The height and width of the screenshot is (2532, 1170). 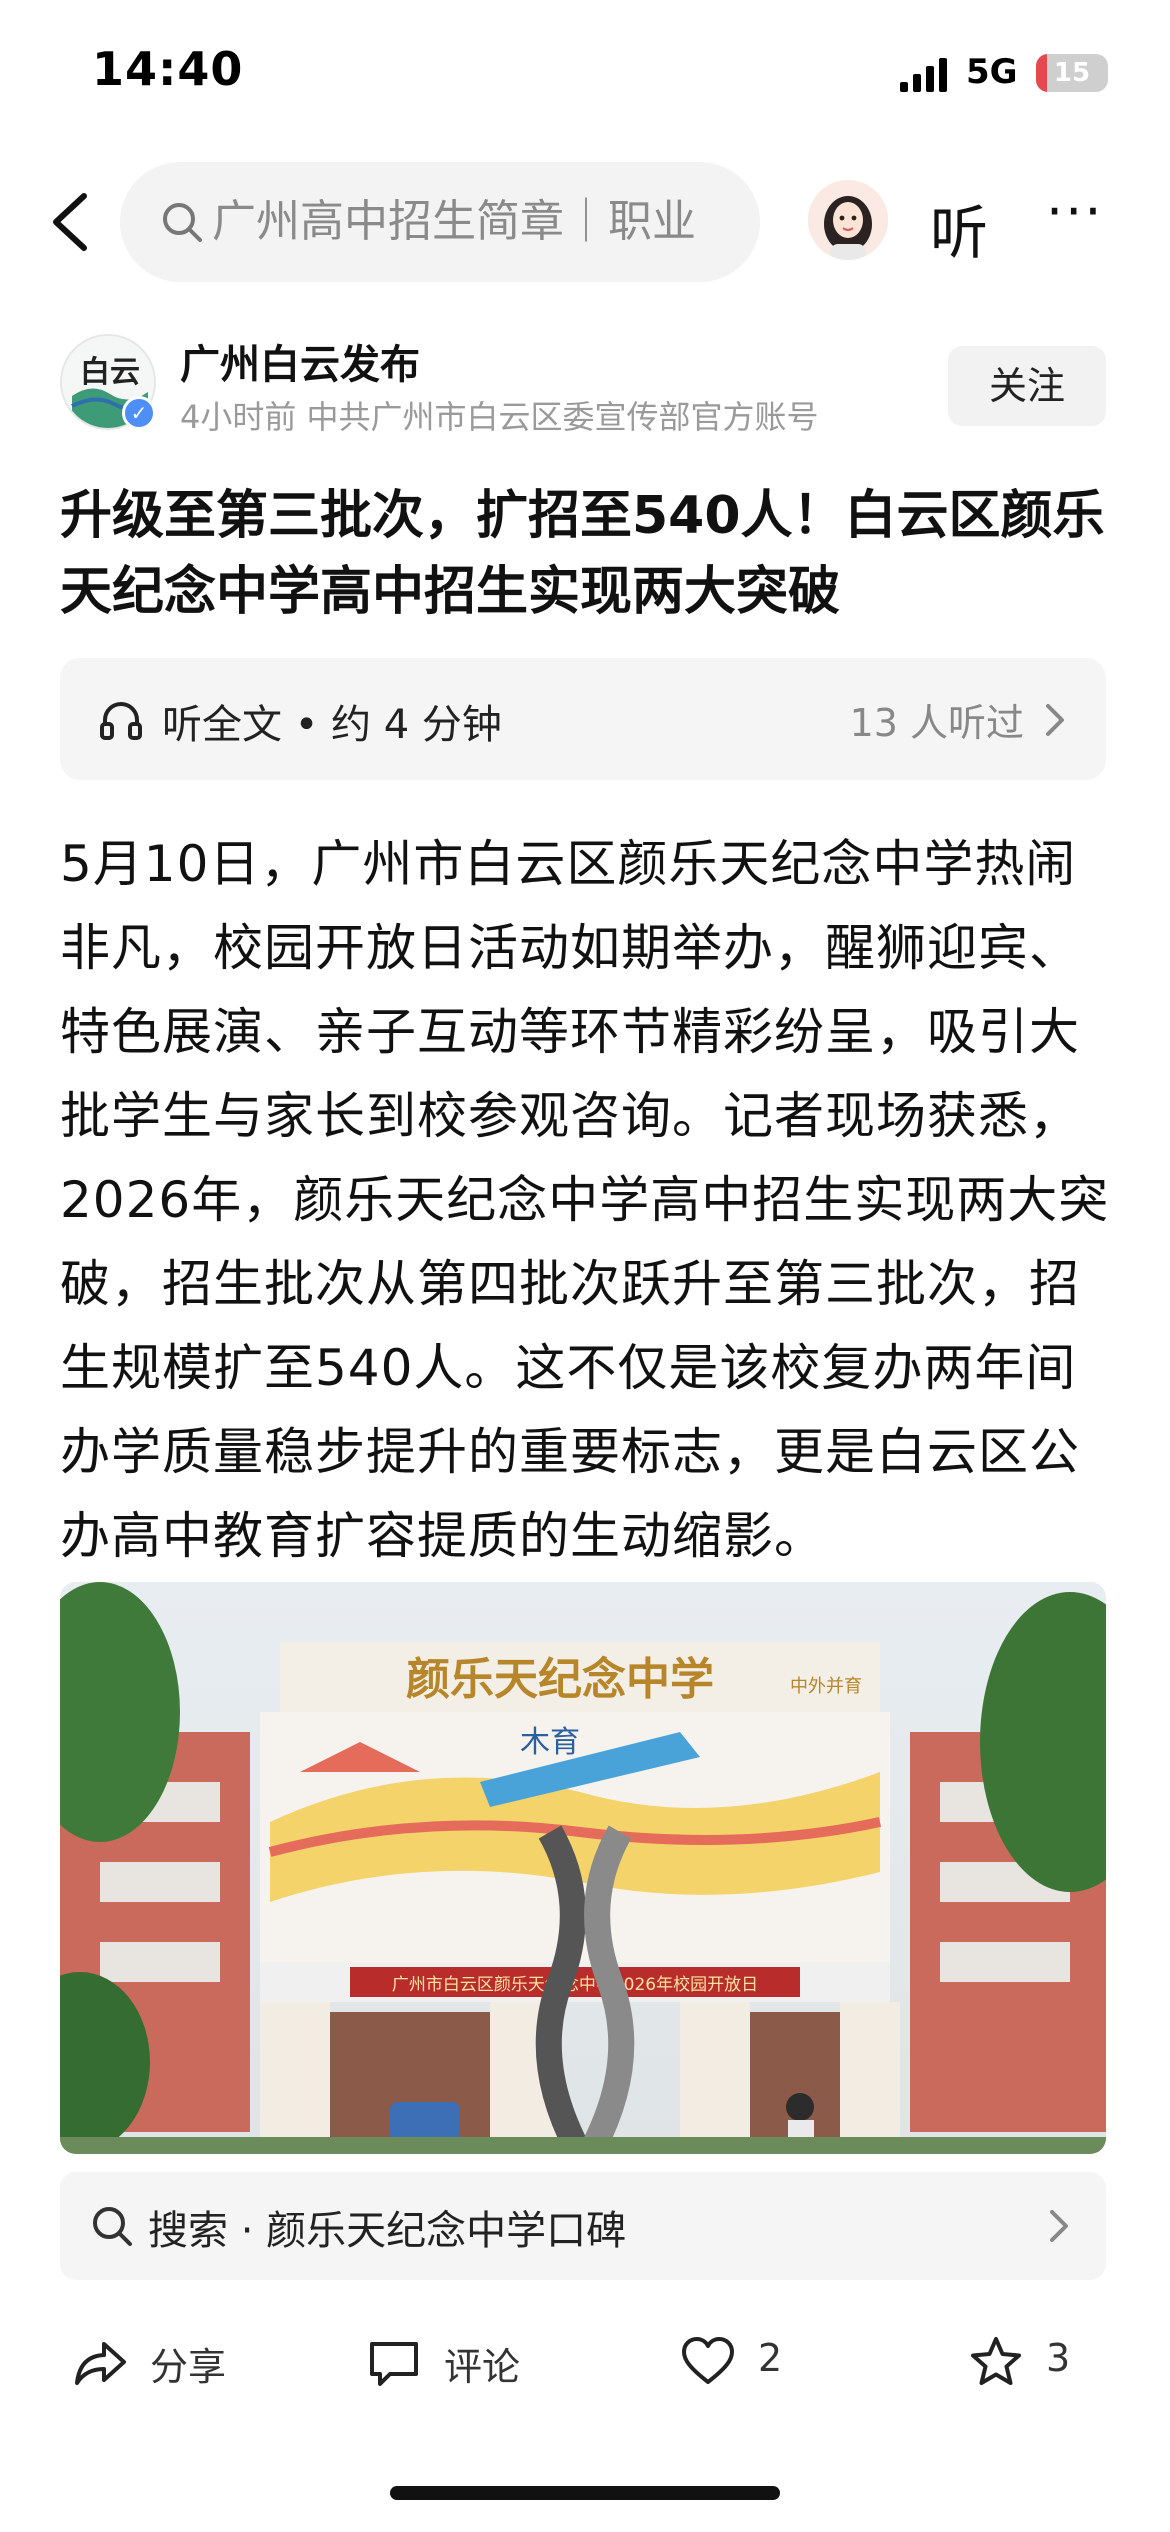 What do you see at coordinates (992, 72) in the screenshot?
I see `network-label: 5G` at bounding box center [992, 72].